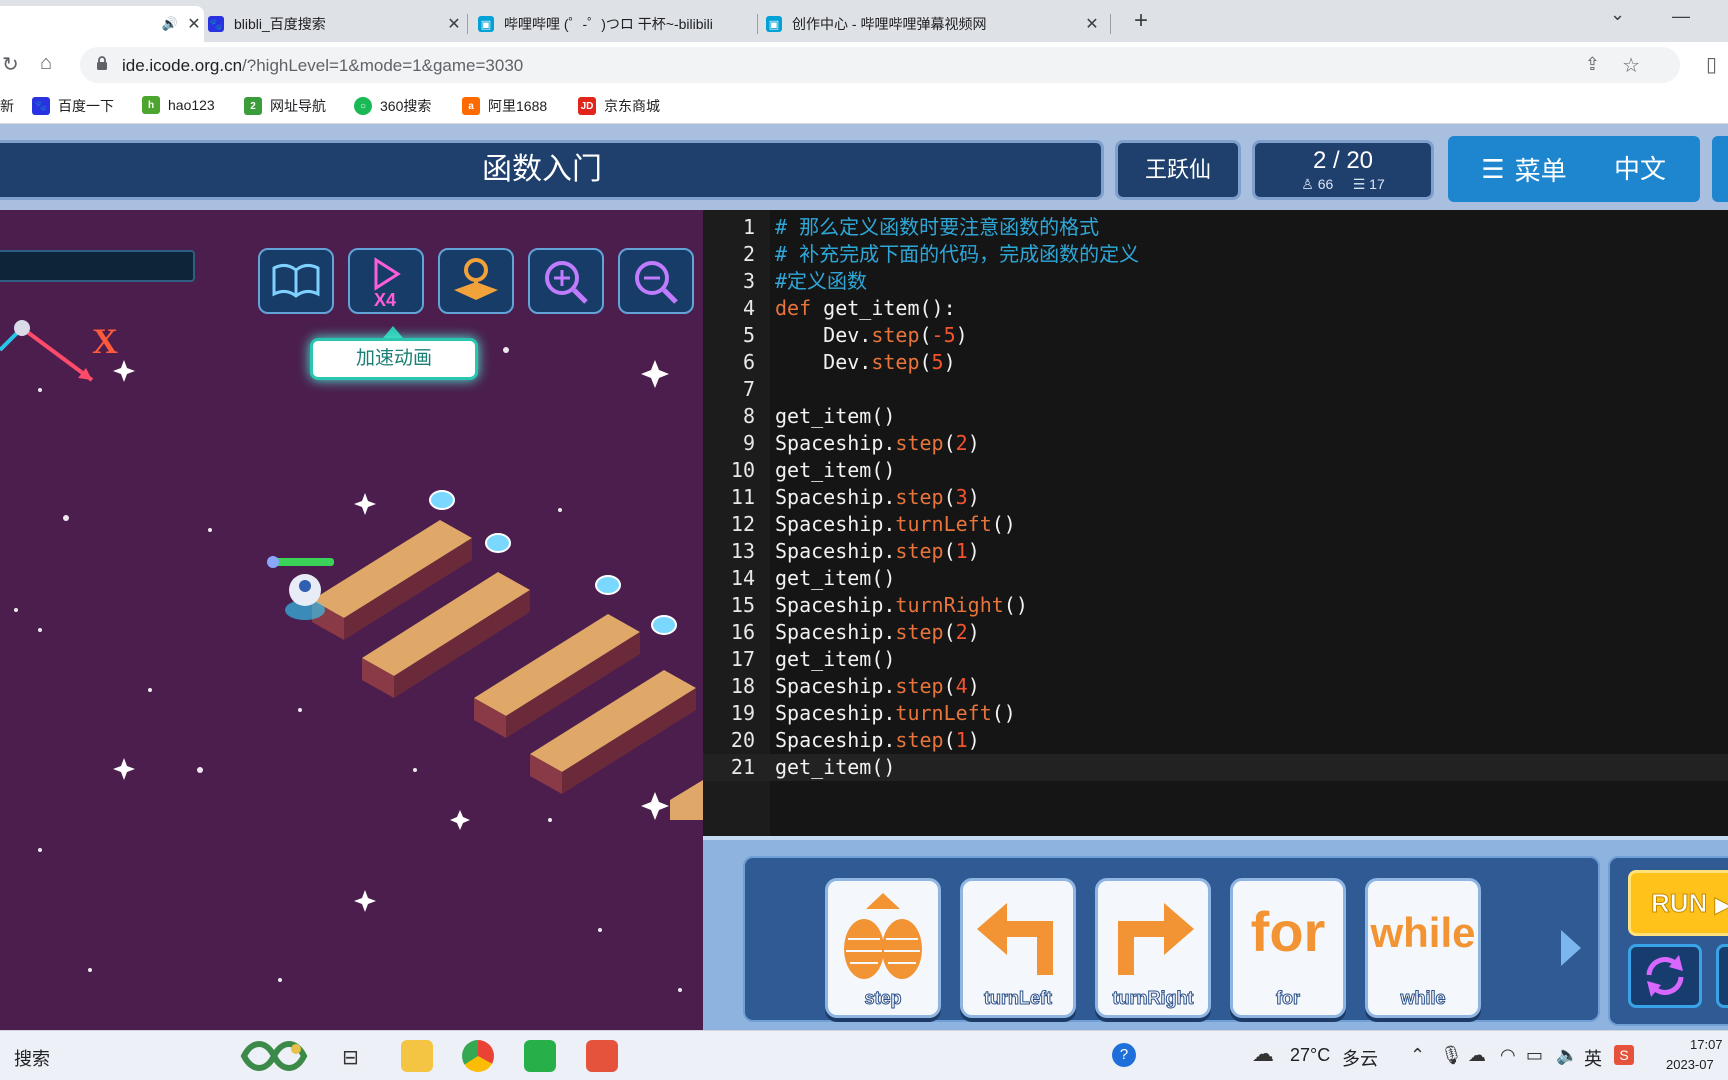 This screenshot has height=1080, width=1728. I want to click on cmd-turnleft: turnLeft, so click(1018, 948).